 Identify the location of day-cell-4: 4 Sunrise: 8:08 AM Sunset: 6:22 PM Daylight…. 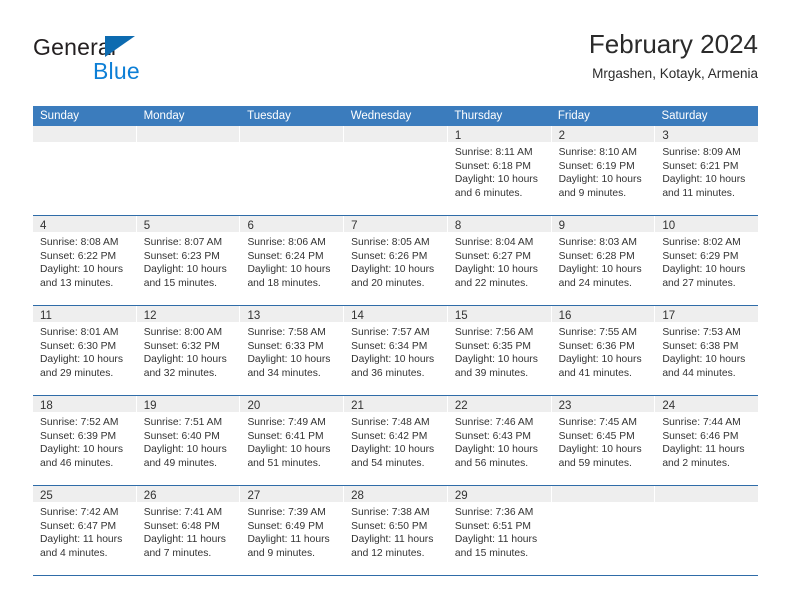
(85, 260).